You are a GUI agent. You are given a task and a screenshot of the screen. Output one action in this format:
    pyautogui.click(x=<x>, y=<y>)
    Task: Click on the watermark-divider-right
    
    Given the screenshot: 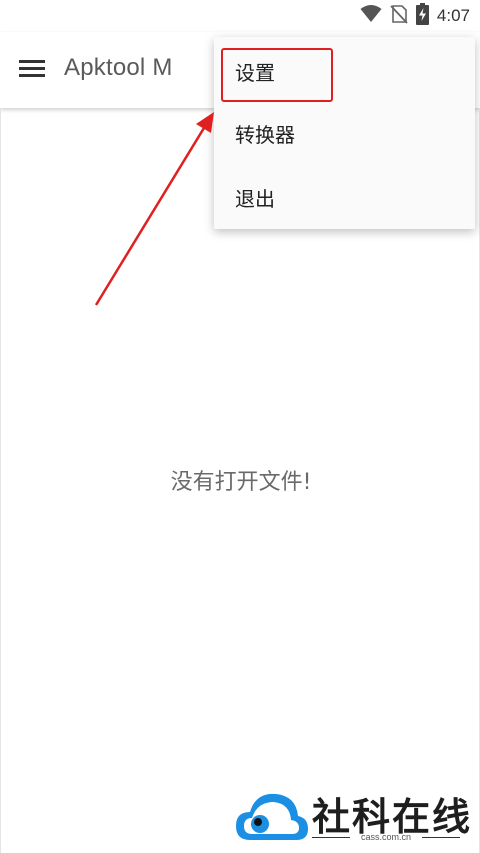 What is the action you would take?
    pyautogui.click(x=441, y=837)
    